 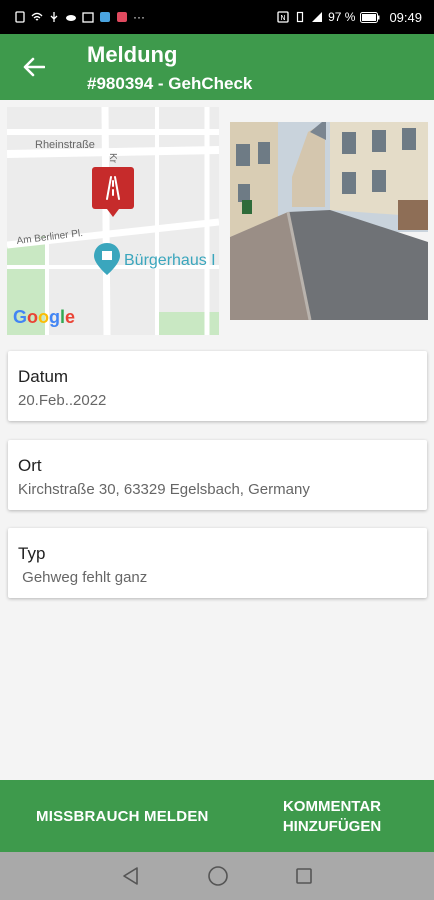 I want to click on card-type: Typ Gehweg fehlt ganz, so click(x=217, y=563).